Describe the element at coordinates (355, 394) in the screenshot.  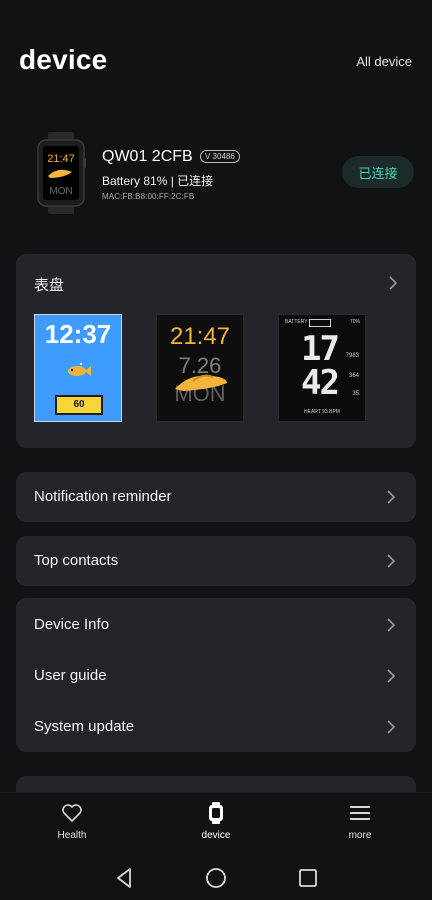
I see `watchface-3-side-value: 35` at that location.